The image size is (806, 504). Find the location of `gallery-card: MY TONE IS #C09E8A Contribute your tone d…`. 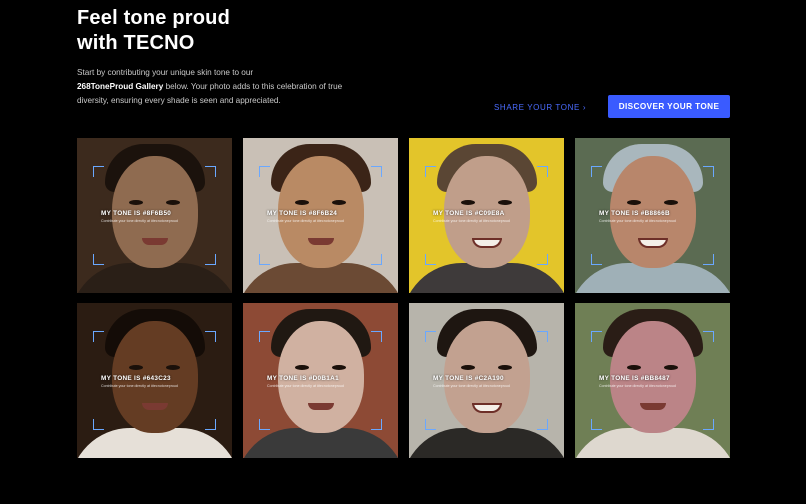

gallery-card: MY TONE IS #C09E8A Contribute your tone d… is located at coordinates (486, 215).